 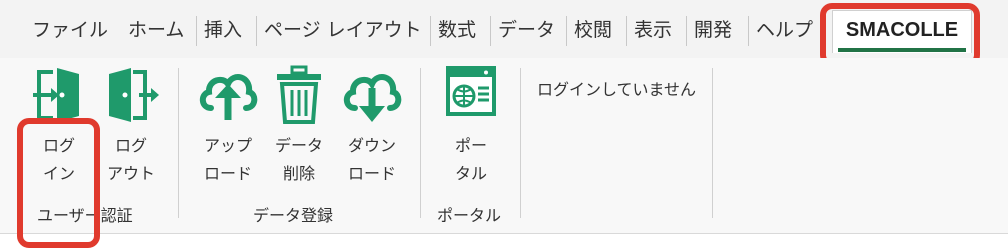 I want to click on login-status-text: ログインしていません, so click(x=617, y=89).